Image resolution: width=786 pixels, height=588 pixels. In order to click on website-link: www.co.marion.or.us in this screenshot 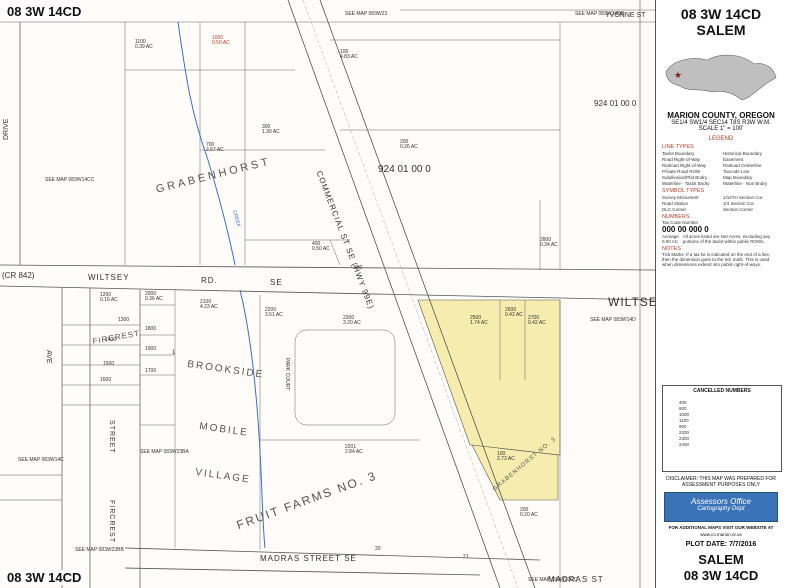, I will do `click(721, 534)`.